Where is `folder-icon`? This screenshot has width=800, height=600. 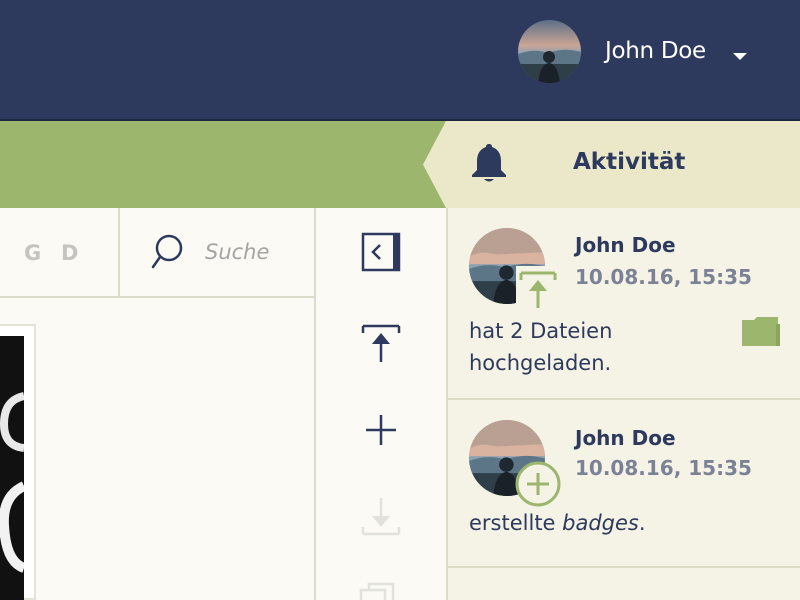 folder-icon is located at coordinates (761, 332).